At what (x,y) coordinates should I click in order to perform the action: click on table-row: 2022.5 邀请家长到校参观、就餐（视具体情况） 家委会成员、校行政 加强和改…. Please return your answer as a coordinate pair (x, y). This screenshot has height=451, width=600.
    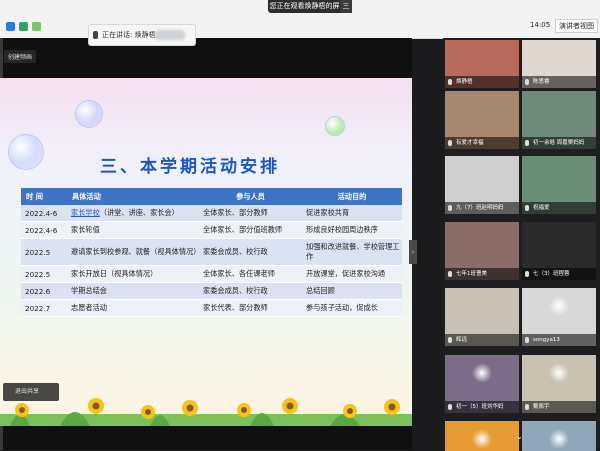
    Looking at the image, I should click on (211, 252).